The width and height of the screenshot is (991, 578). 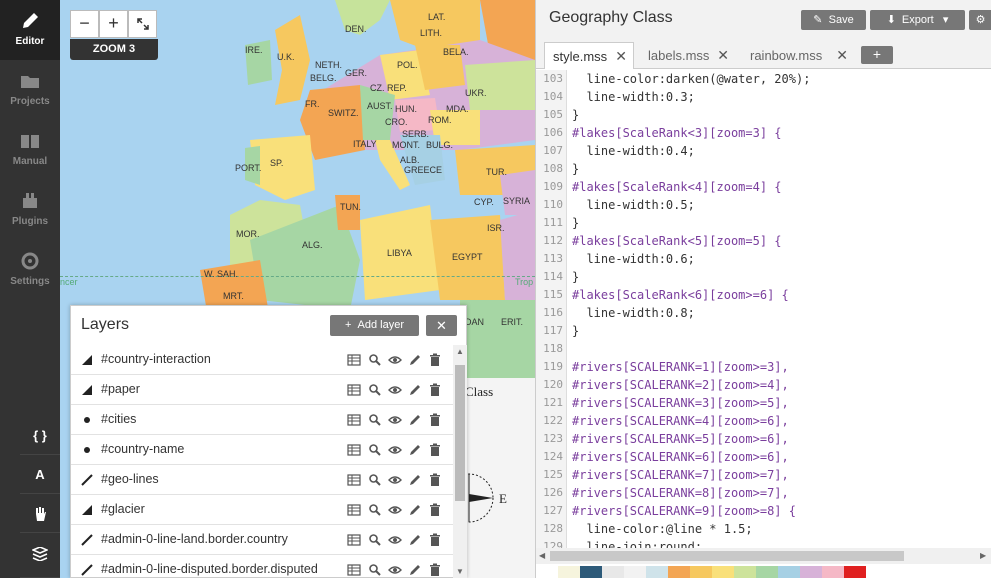 What do you see at coordinates (40, 436) in the screenshot?
I see `code-tool-button: { }` at bounding box center [40, 436].